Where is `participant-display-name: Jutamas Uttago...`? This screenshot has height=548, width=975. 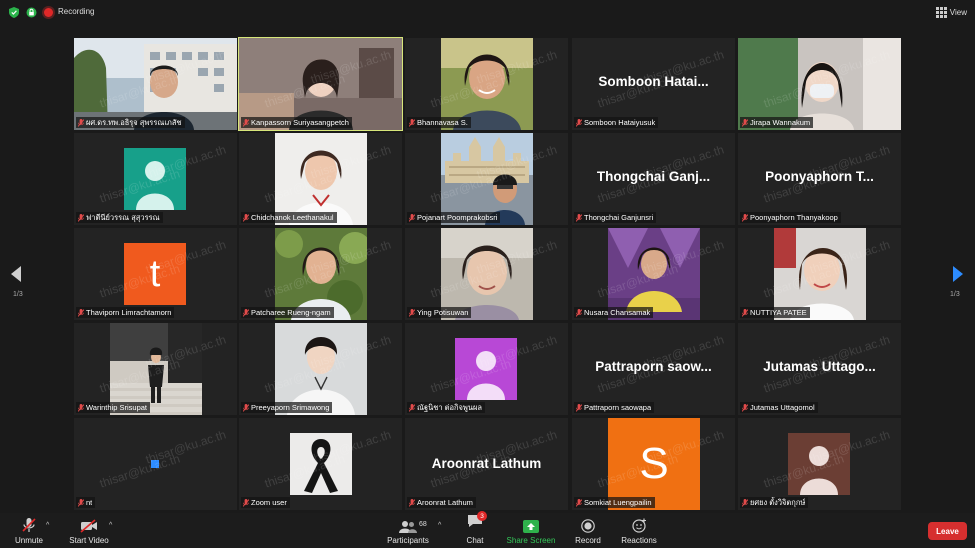
participant-display-name: Jutamas Uttago... is located at coordinates (819, 366).